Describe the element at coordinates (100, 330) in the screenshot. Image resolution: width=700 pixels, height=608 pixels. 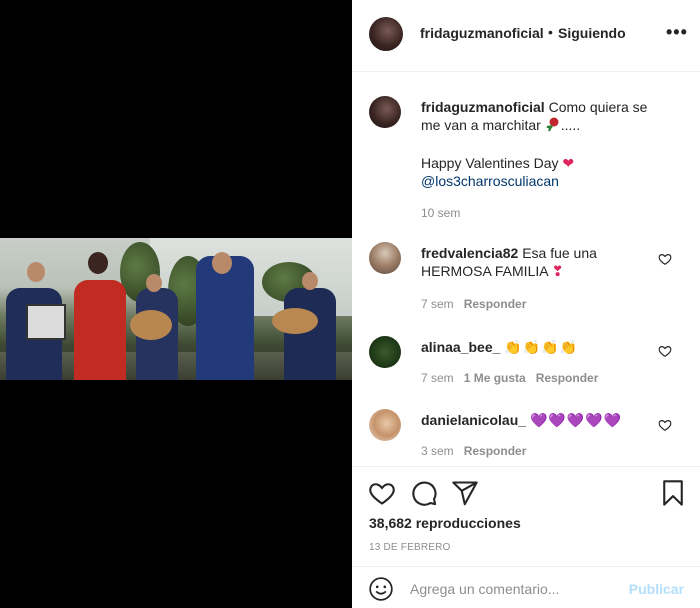
I see `singer-red-dress` at that location.